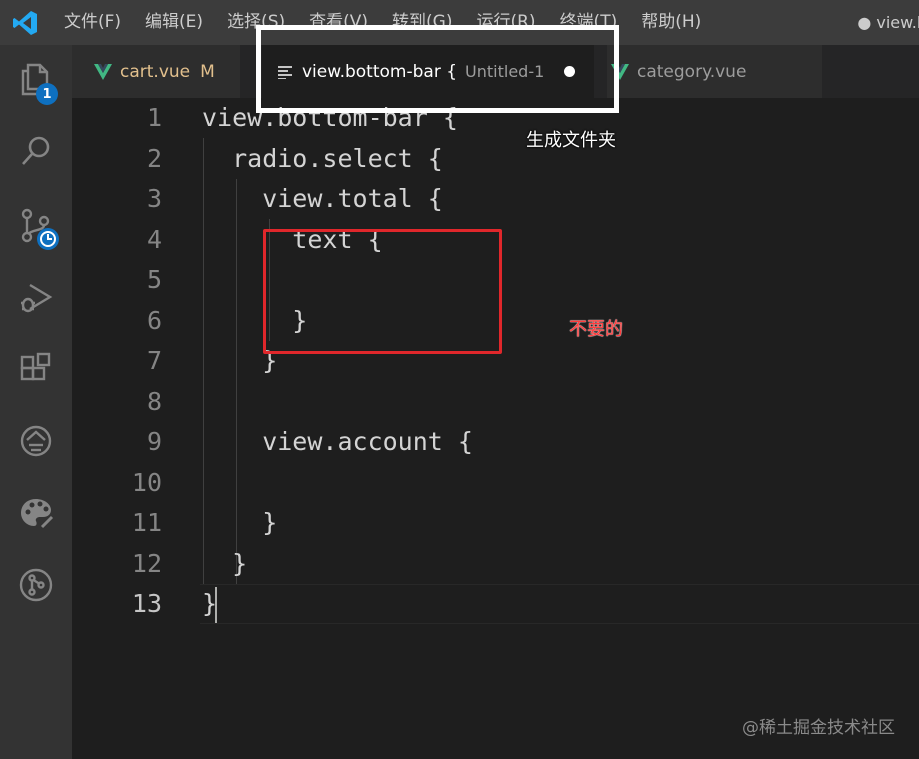 The height and width of the screenshot is (759, 919). What do you see at coordinates (36, 402) in the screenshot?
I see `activity-bar: 1` at bounding box center [36, 402].